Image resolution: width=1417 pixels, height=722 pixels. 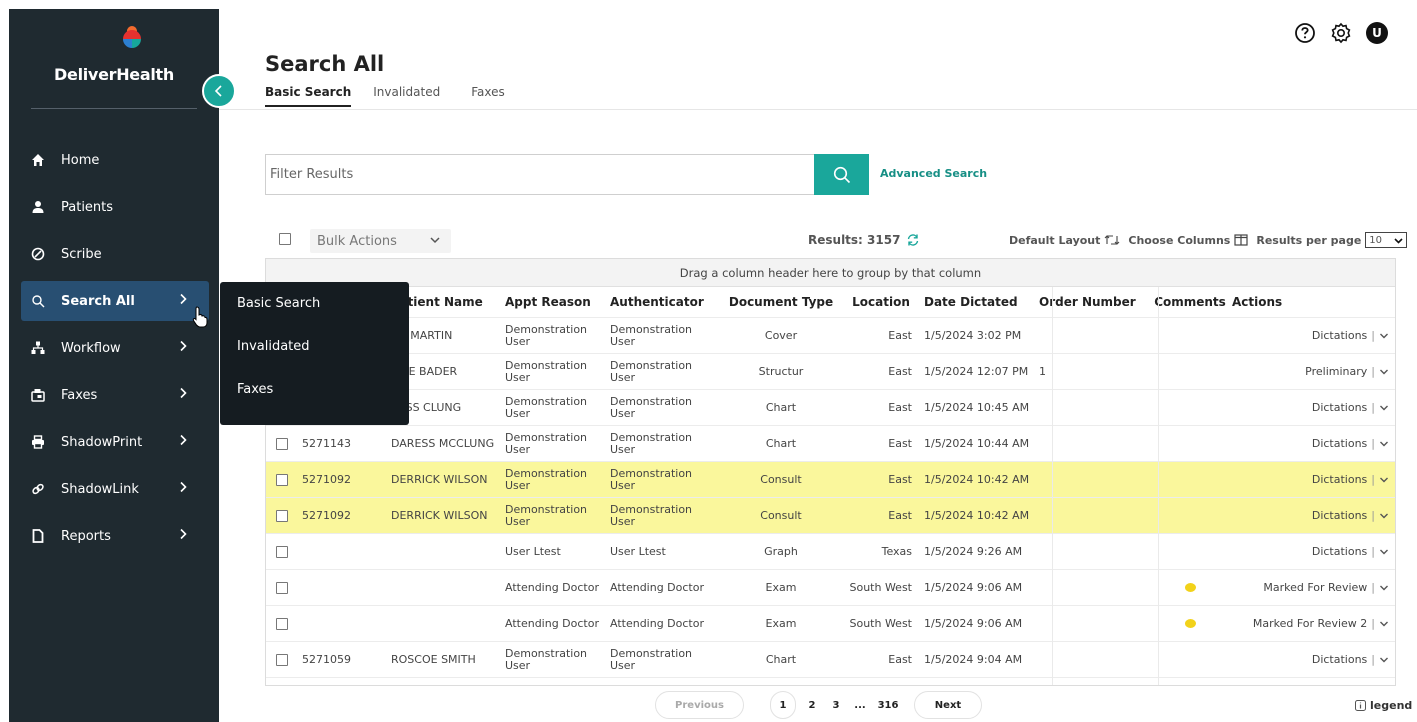 I want to click on search-button, so click(x=841, y=174).